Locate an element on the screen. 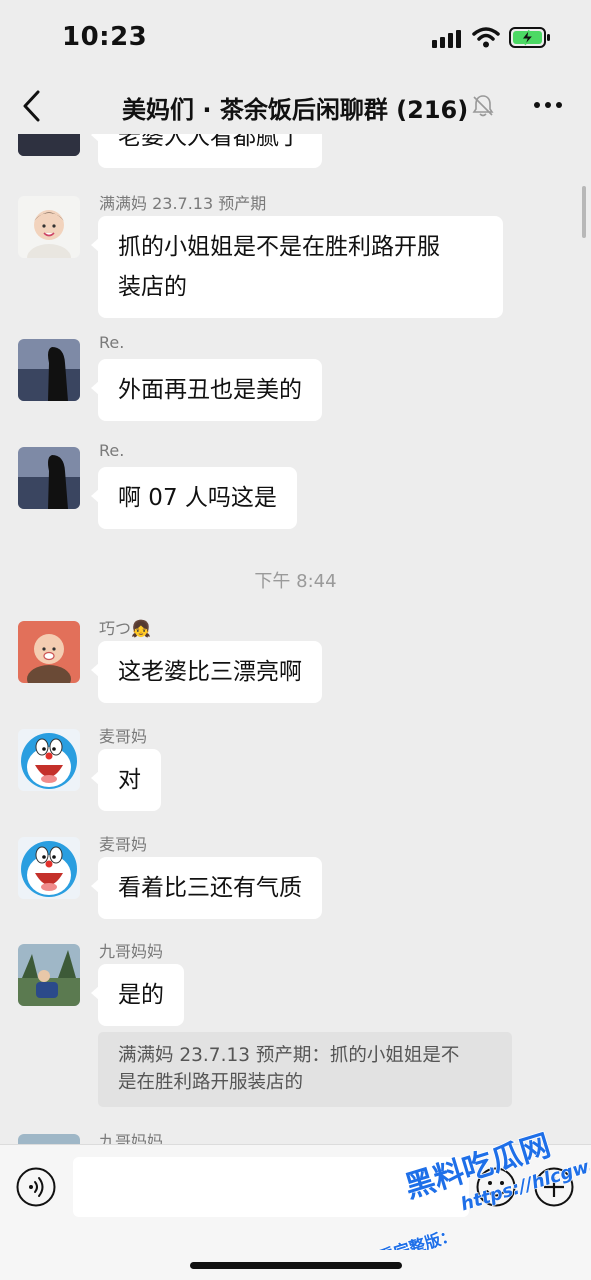 This screenshot has width=591, height=1280. input-bar is located at coordinates (295, 1212).